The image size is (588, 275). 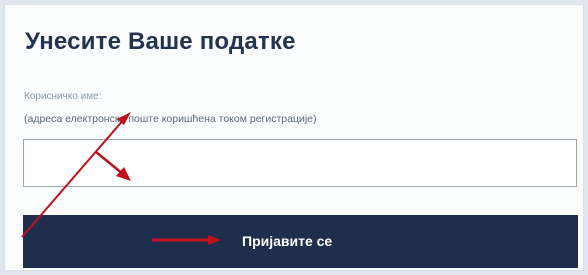 I want to click on form-title: Унесите Ваше податке, so click(x=160, y=41).